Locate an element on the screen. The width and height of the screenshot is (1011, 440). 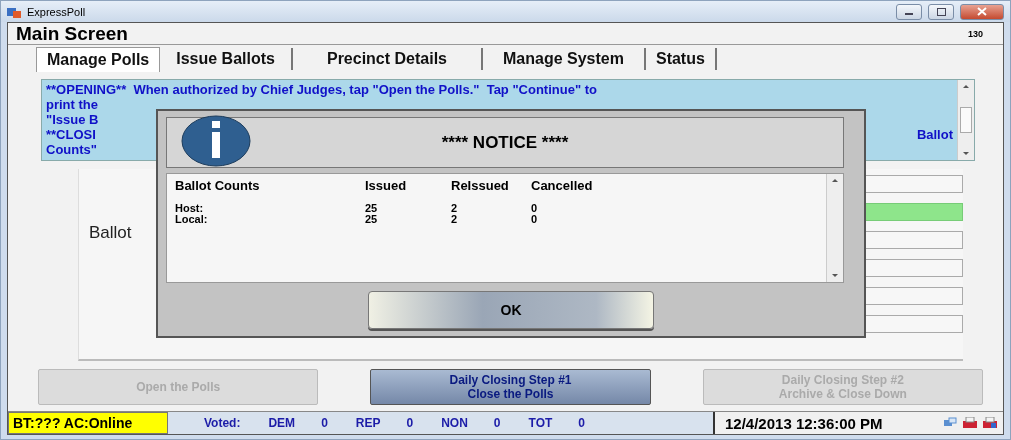
app-icon is located at coordinates (14, 11).